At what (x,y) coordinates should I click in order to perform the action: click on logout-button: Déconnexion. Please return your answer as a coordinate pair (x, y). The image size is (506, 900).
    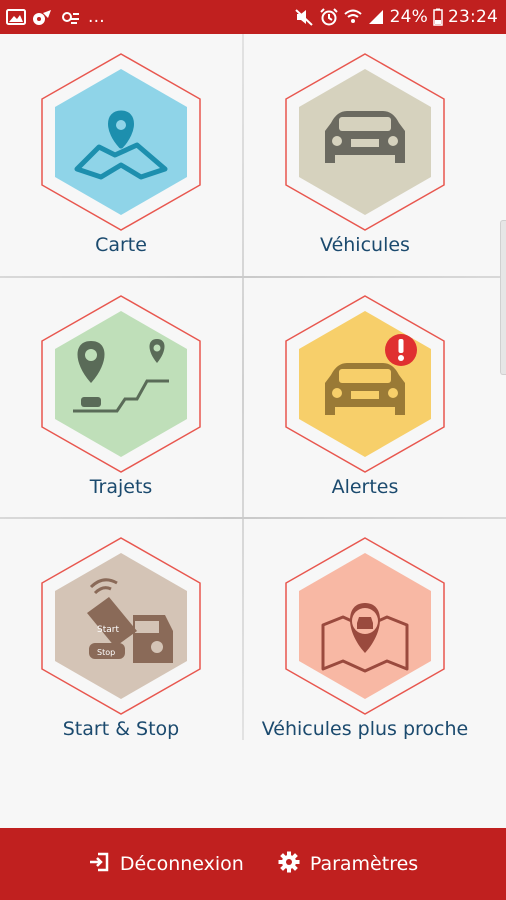
    Looking at the image, I should click on (166, 864).